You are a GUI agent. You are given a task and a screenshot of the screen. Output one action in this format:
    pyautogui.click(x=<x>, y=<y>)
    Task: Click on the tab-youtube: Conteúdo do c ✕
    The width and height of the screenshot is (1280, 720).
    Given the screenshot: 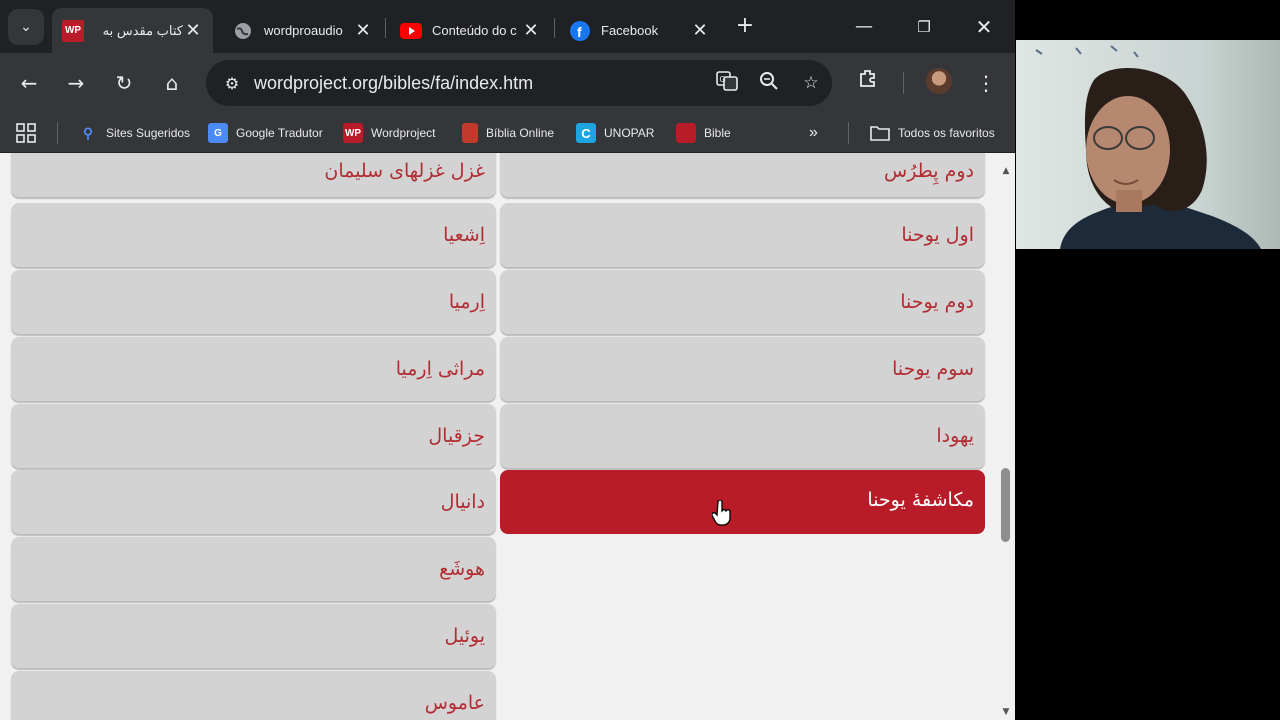 What is the action you would take?
    pyautogui.click(x=470, y=30)
    